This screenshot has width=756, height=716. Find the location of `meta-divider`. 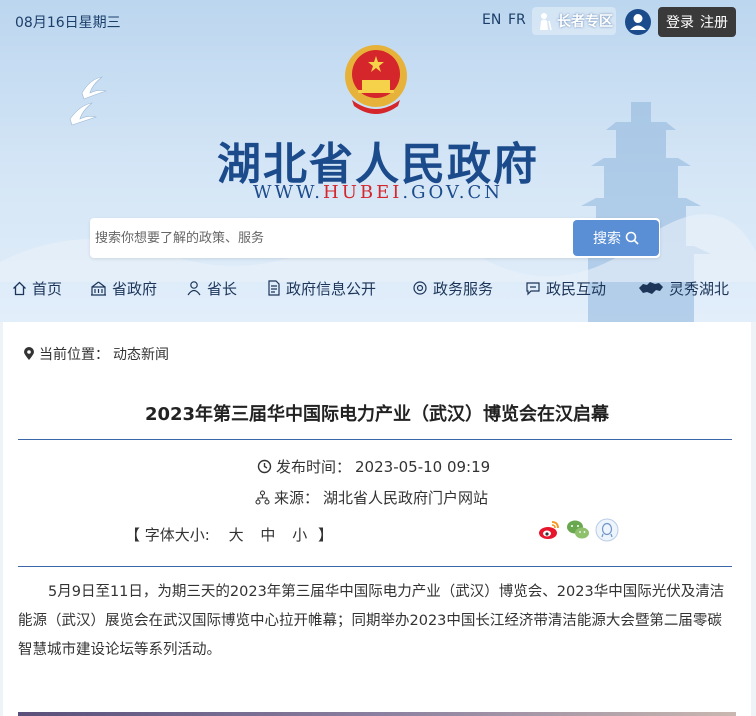

meta-divider is located at coordinates (375, 566).